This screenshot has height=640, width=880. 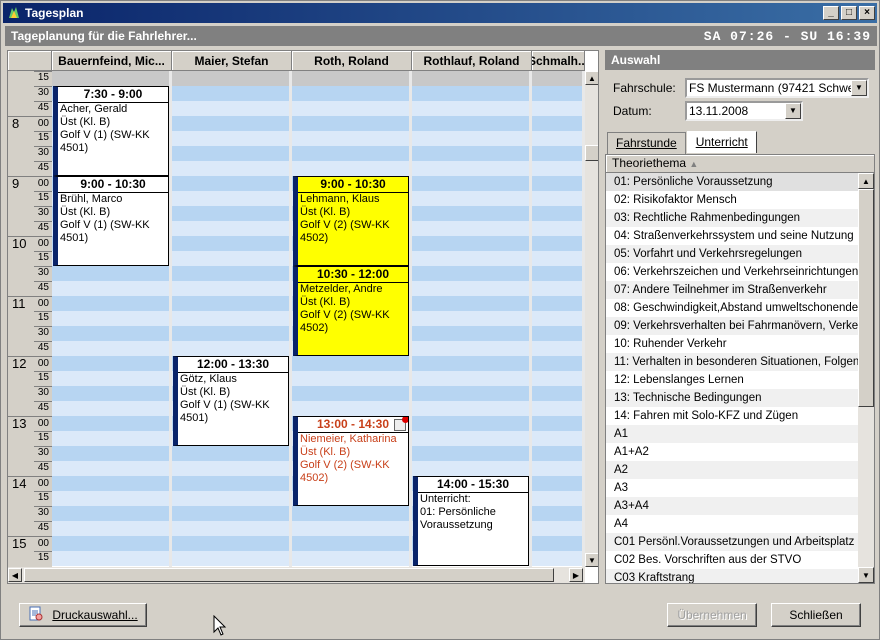 I want to click on minimize-button: _, so click(x=831, y=13).